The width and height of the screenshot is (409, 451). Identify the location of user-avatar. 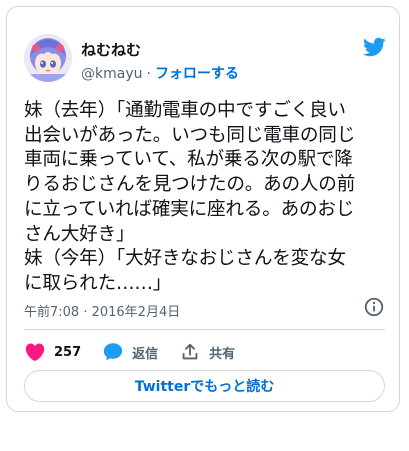
(48, 58).